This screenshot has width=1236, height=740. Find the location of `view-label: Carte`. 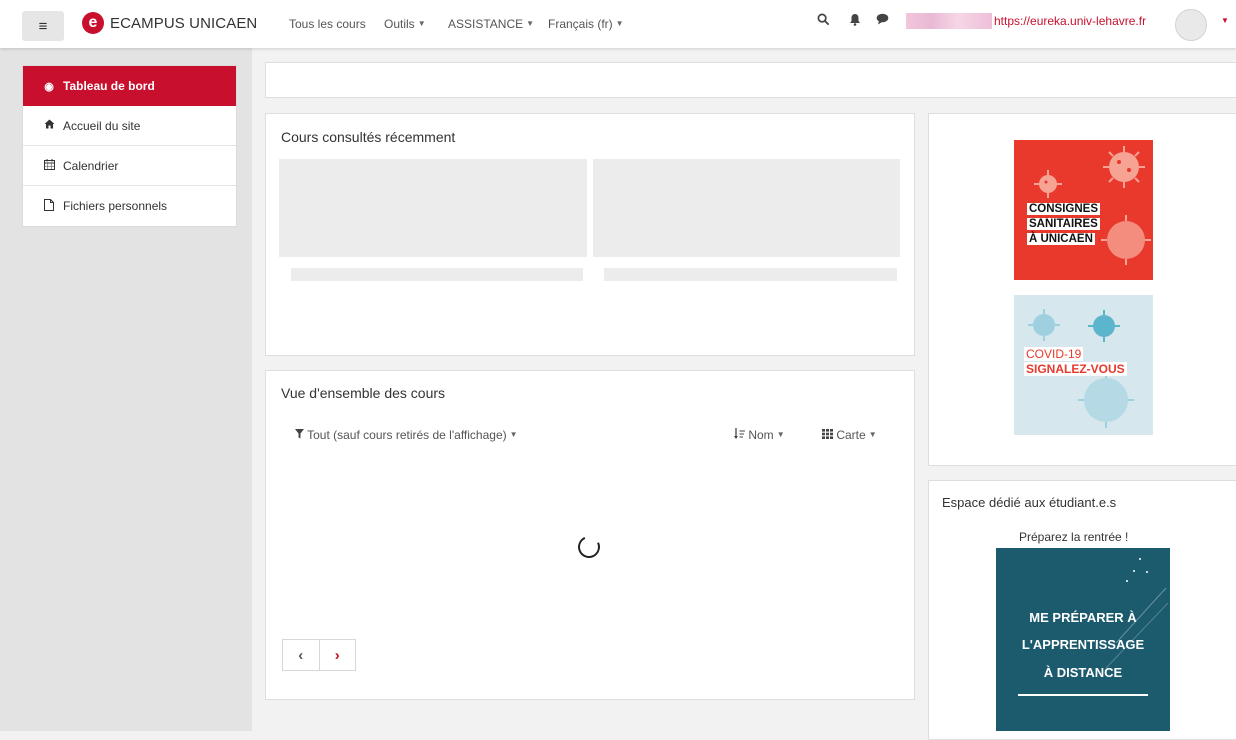

view-label: Carte is located at coordinates (851, 435).